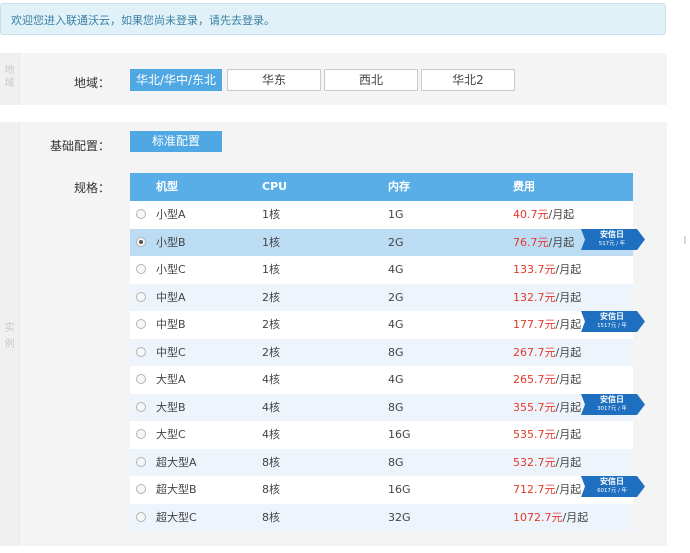 The width and height of the screenshot is (690, 553). Describe the element at coordinates (171, 434) in the screenshot. I see `spec-model: 大型C` at that location.